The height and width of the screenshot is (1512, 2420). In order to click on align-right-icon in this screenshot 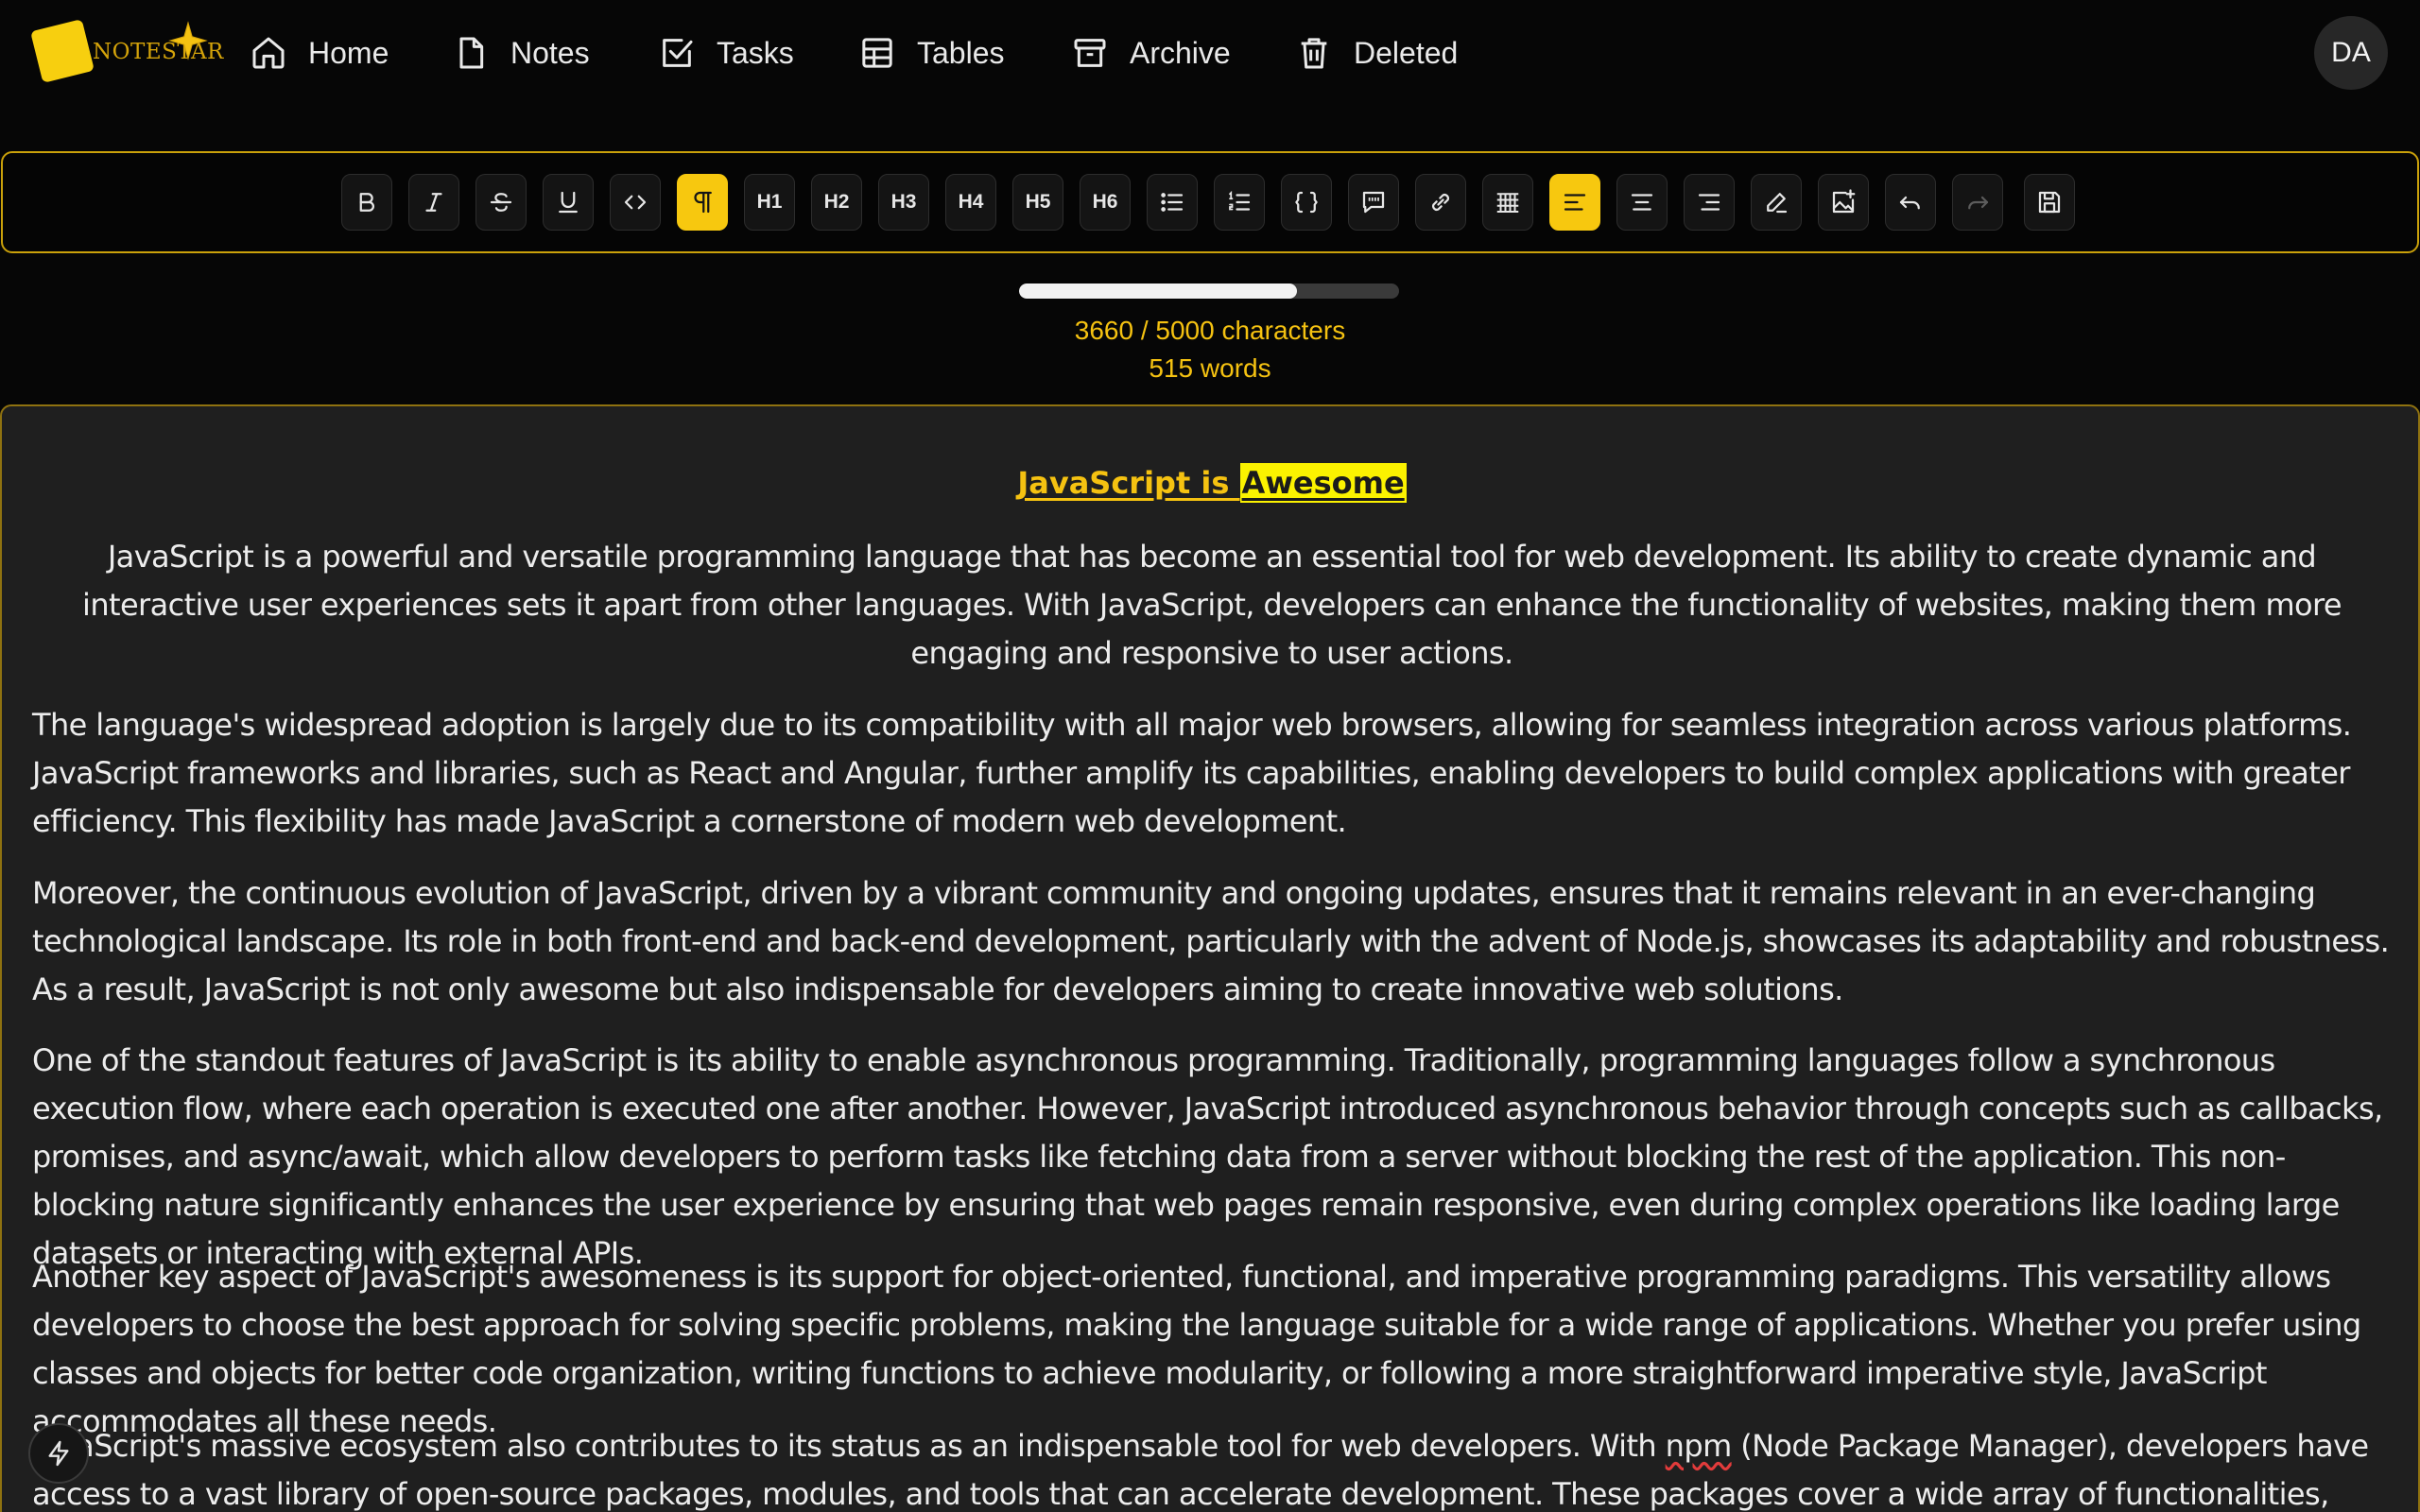, I will do `click(1709, 202)`.